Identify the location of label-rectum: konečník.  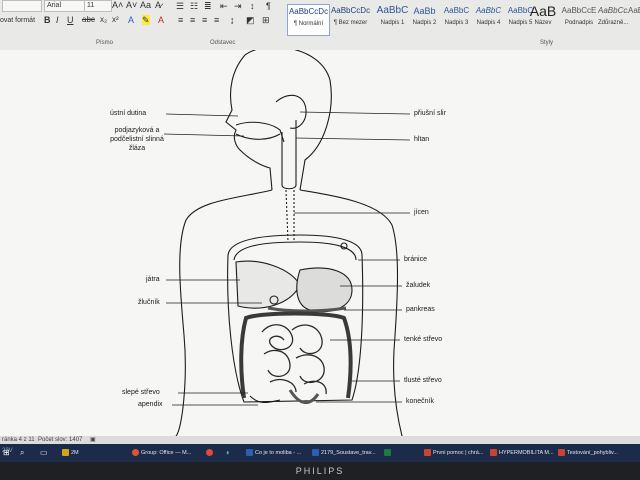
(420, 401).